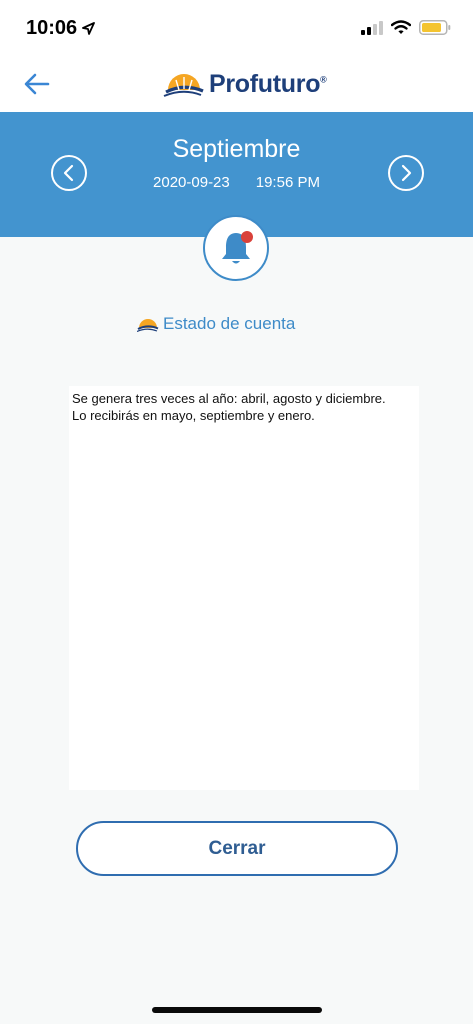 The width and height of the screenshot is (473, 1024). Describe the element at coordinates (268, 83) in the screenshot. I see `logo-text: Profuturo®` at that location.